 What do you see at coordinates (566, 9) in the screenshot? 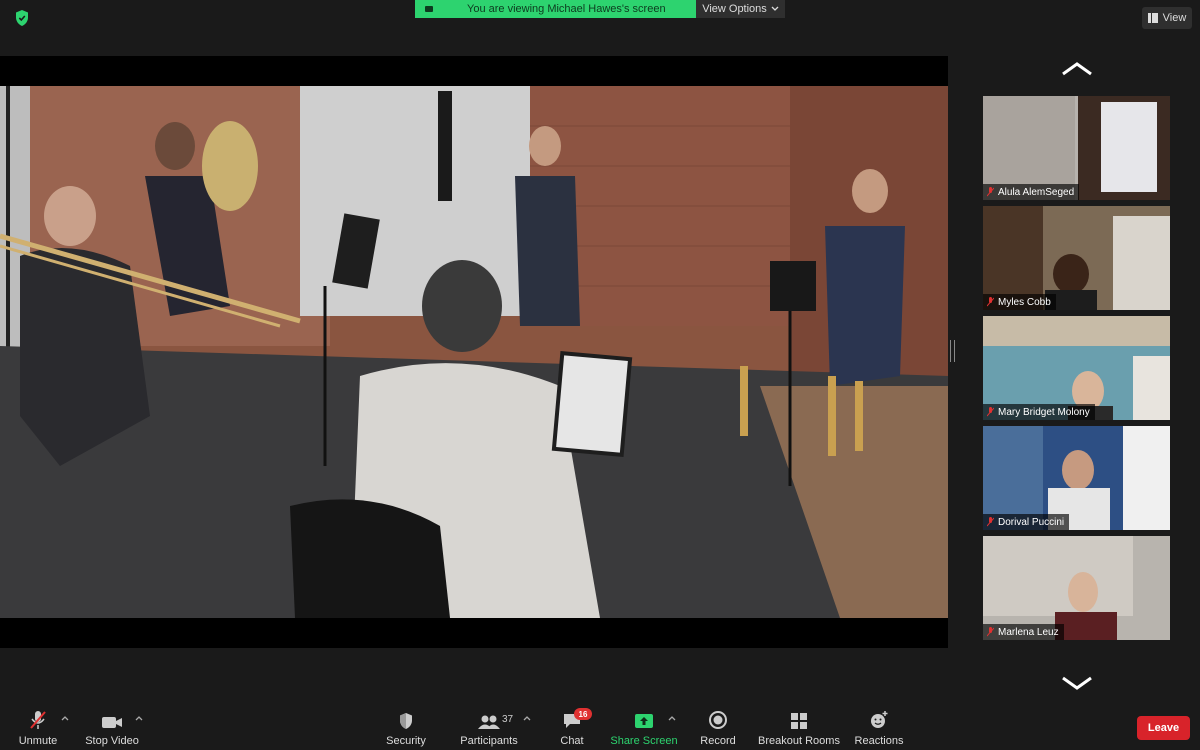
I see `banner-text: You are viewing Michael Hawes's screen` at bounding box center [566, 9].